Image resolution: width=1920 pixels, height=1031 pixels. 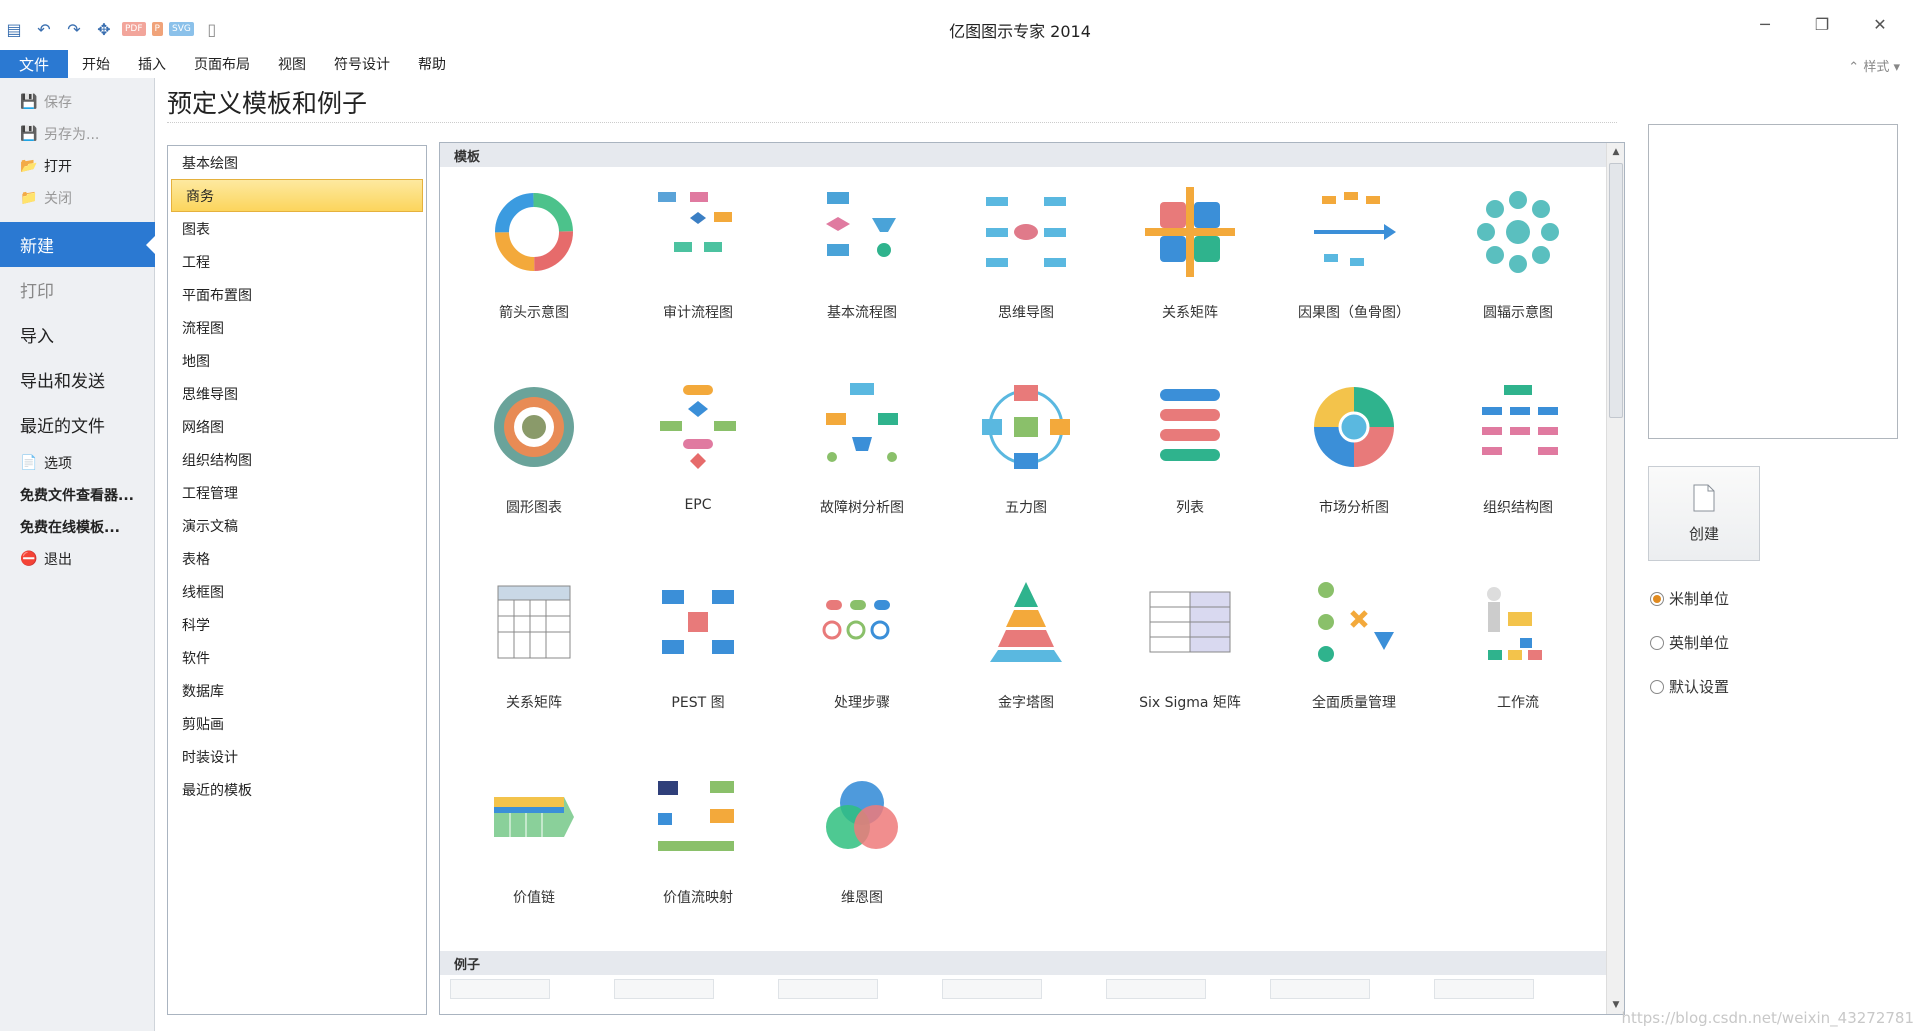 I want to click on category-item: 思维导图, so click(x=297, y=393).